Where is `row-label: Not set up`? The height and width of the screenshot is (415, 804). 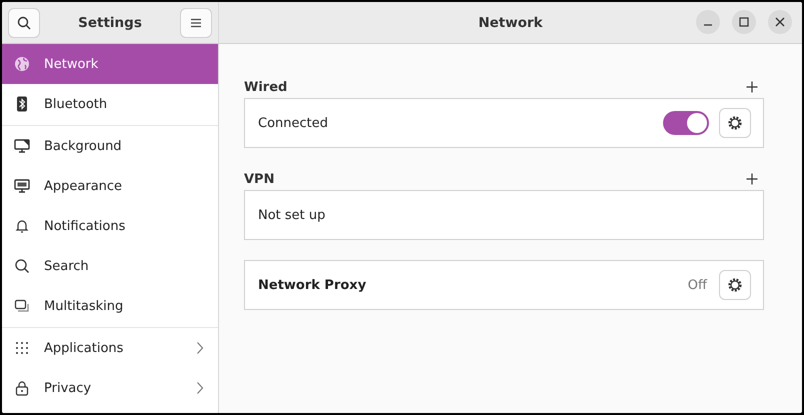 row-label: Not set up is located at coordinates (292, 215).